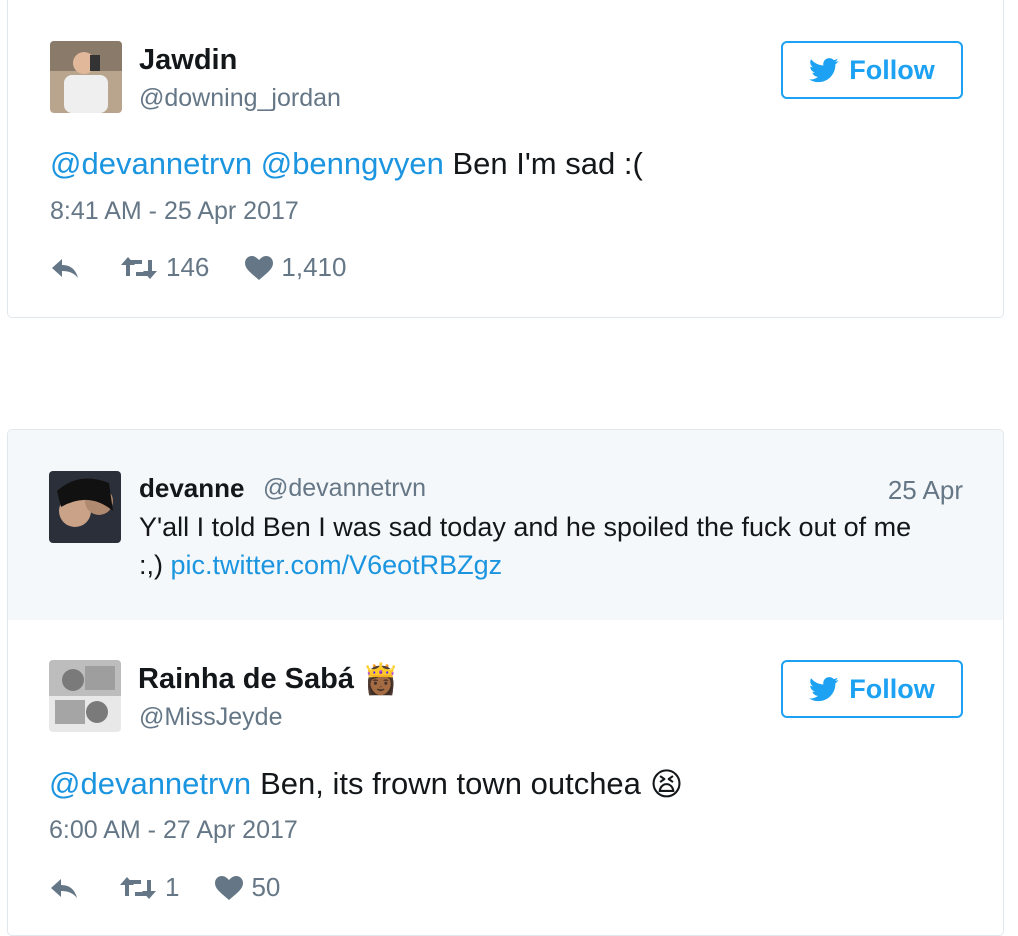 Image resolution: width=1018 pixels, height=936 pixels. Describe the element at coordinates (151, 565) in the screenshot. I see `quoted-emoticon: :,)` at that location.